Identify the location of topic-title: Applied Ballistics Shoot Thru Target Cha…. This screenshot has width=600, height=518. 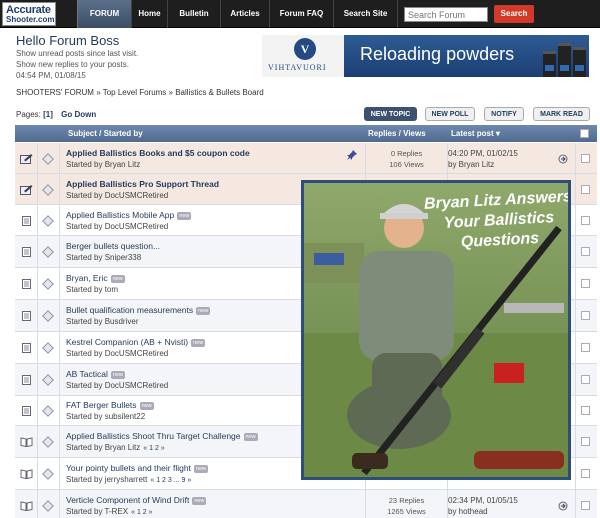
(153, 436).